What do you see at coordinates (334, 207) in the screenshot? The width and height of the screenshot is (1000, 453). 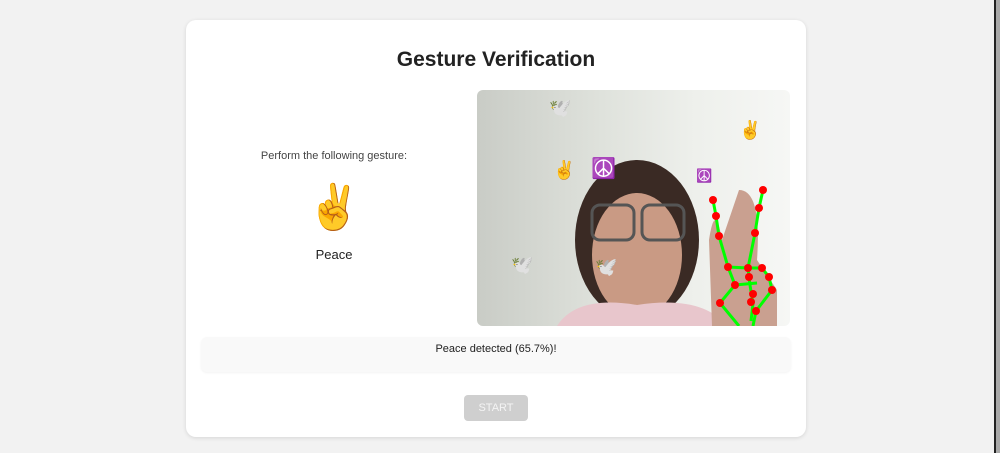 I see `peace-gesture-icon: ✌️` at bounding box center [334, 207].